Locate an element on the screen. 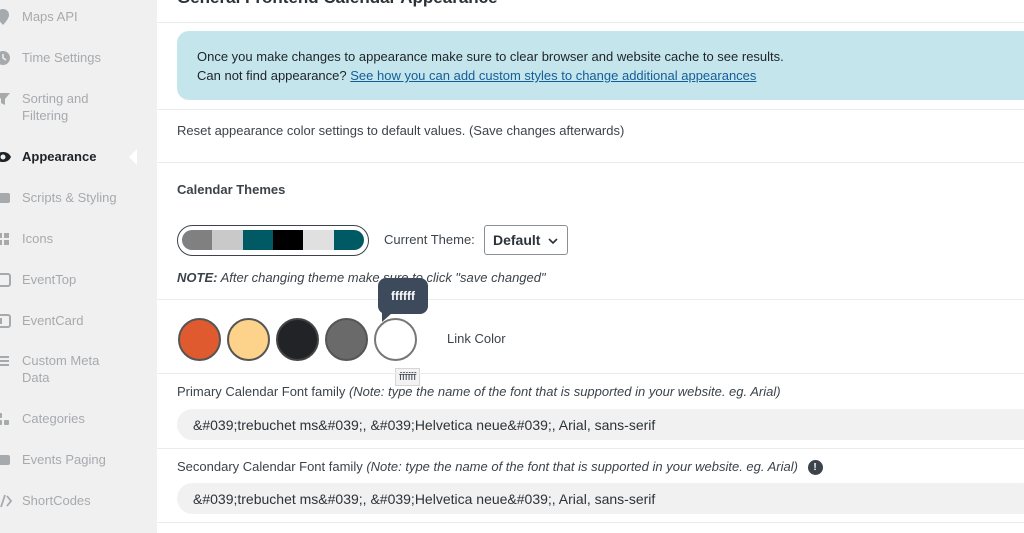 Image resolution: width=1024 pixels, height=533 pixels. sidebar-item-label: EventCard is located at coordinates (53, 320).